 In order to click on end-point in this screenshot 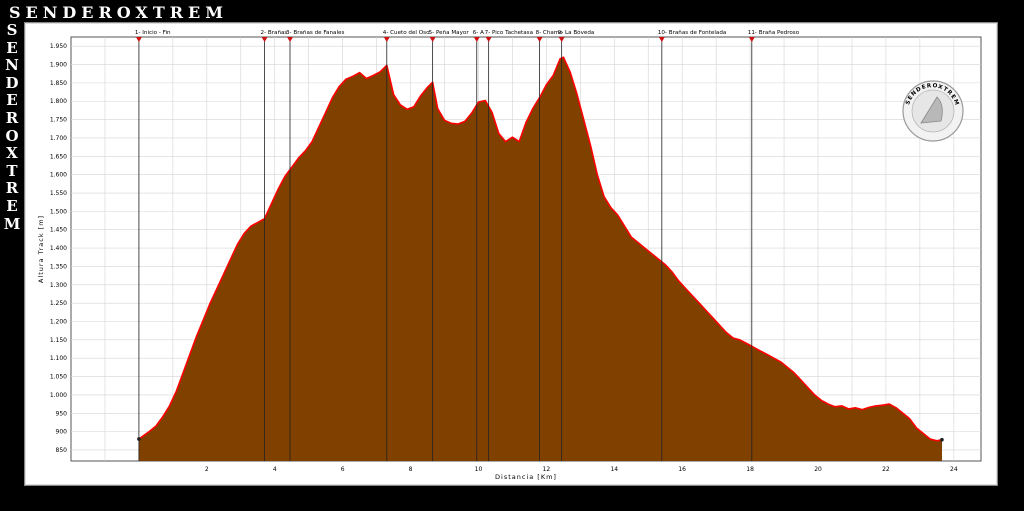, I will do `click(942, 439)`.